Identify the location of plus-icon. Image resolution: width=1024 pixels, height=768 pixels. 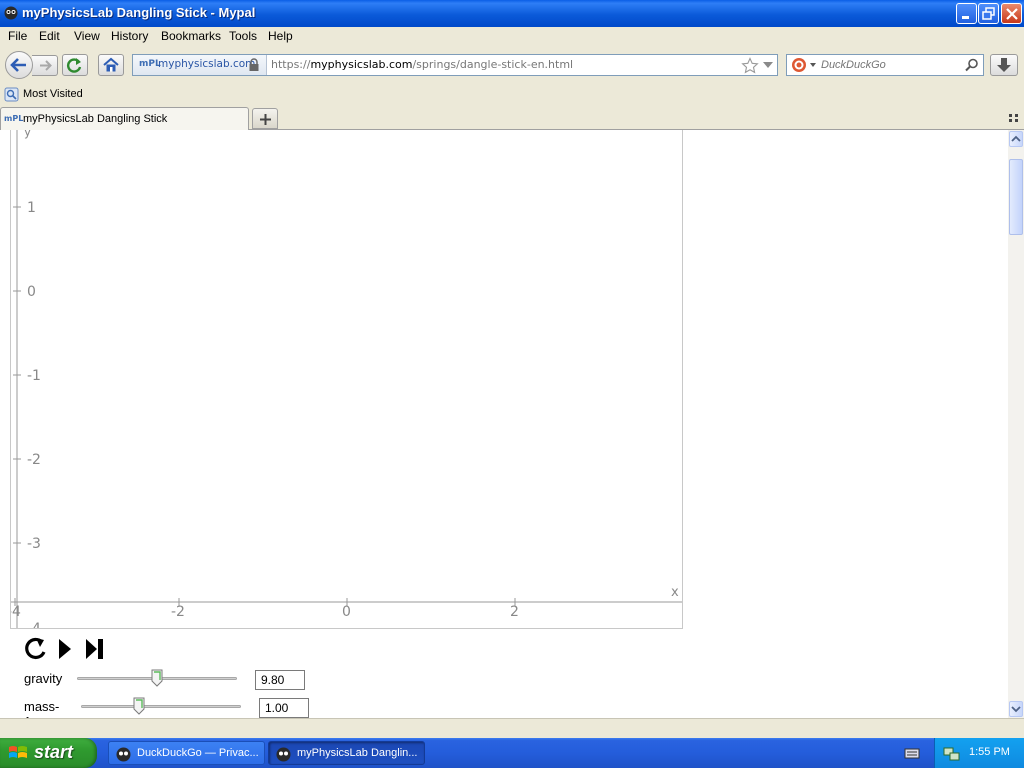
(265, 119).